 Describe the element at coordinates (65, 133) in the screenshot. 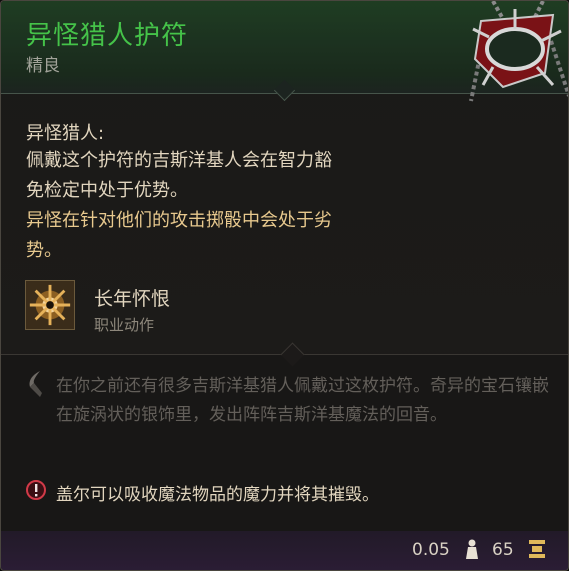

I see `passive-title: 异怪猎人:` at that location.